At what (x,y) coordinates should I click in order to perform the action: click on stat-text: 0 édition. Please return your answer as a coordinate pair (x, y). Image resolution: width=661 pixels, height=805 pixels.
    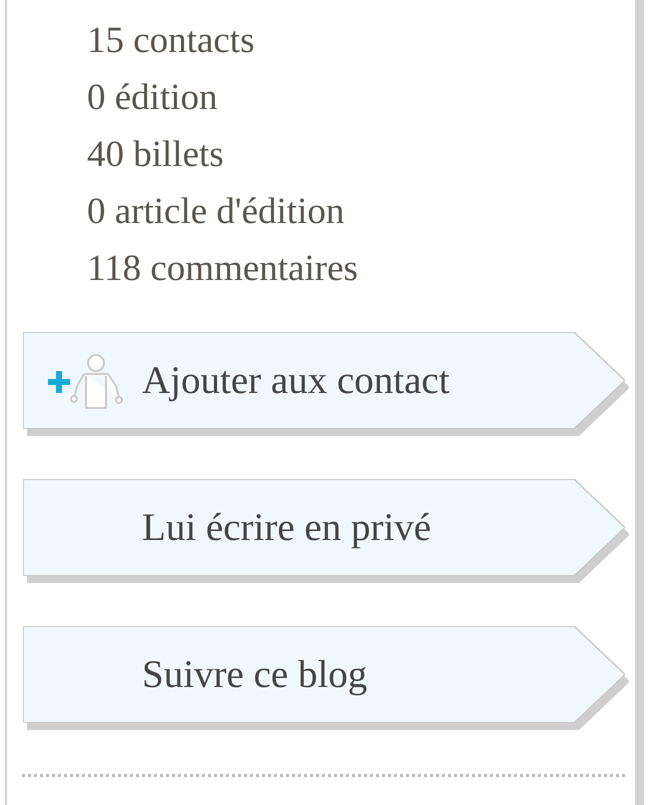
    Looking at the image, I should click on (152, 98).